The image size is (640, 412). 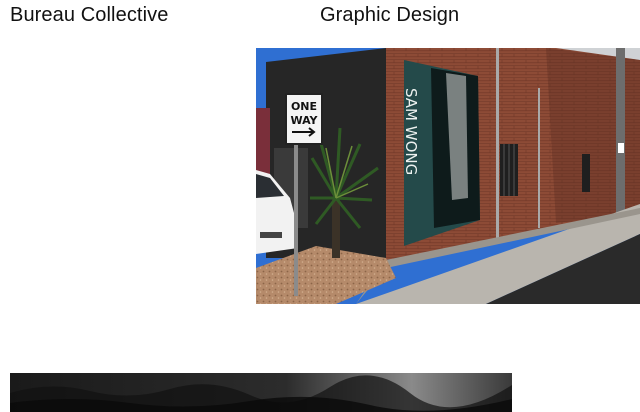 I want to click on site-title-link: Bureau Collective, so click(x=89, y=15).